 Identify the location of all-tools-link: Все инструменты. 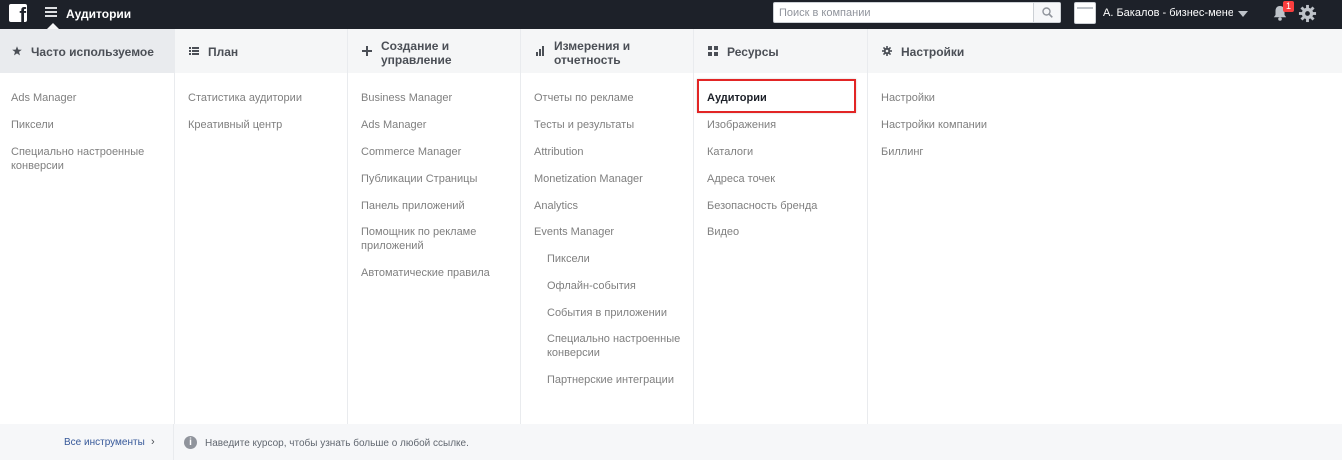
(104, 442).